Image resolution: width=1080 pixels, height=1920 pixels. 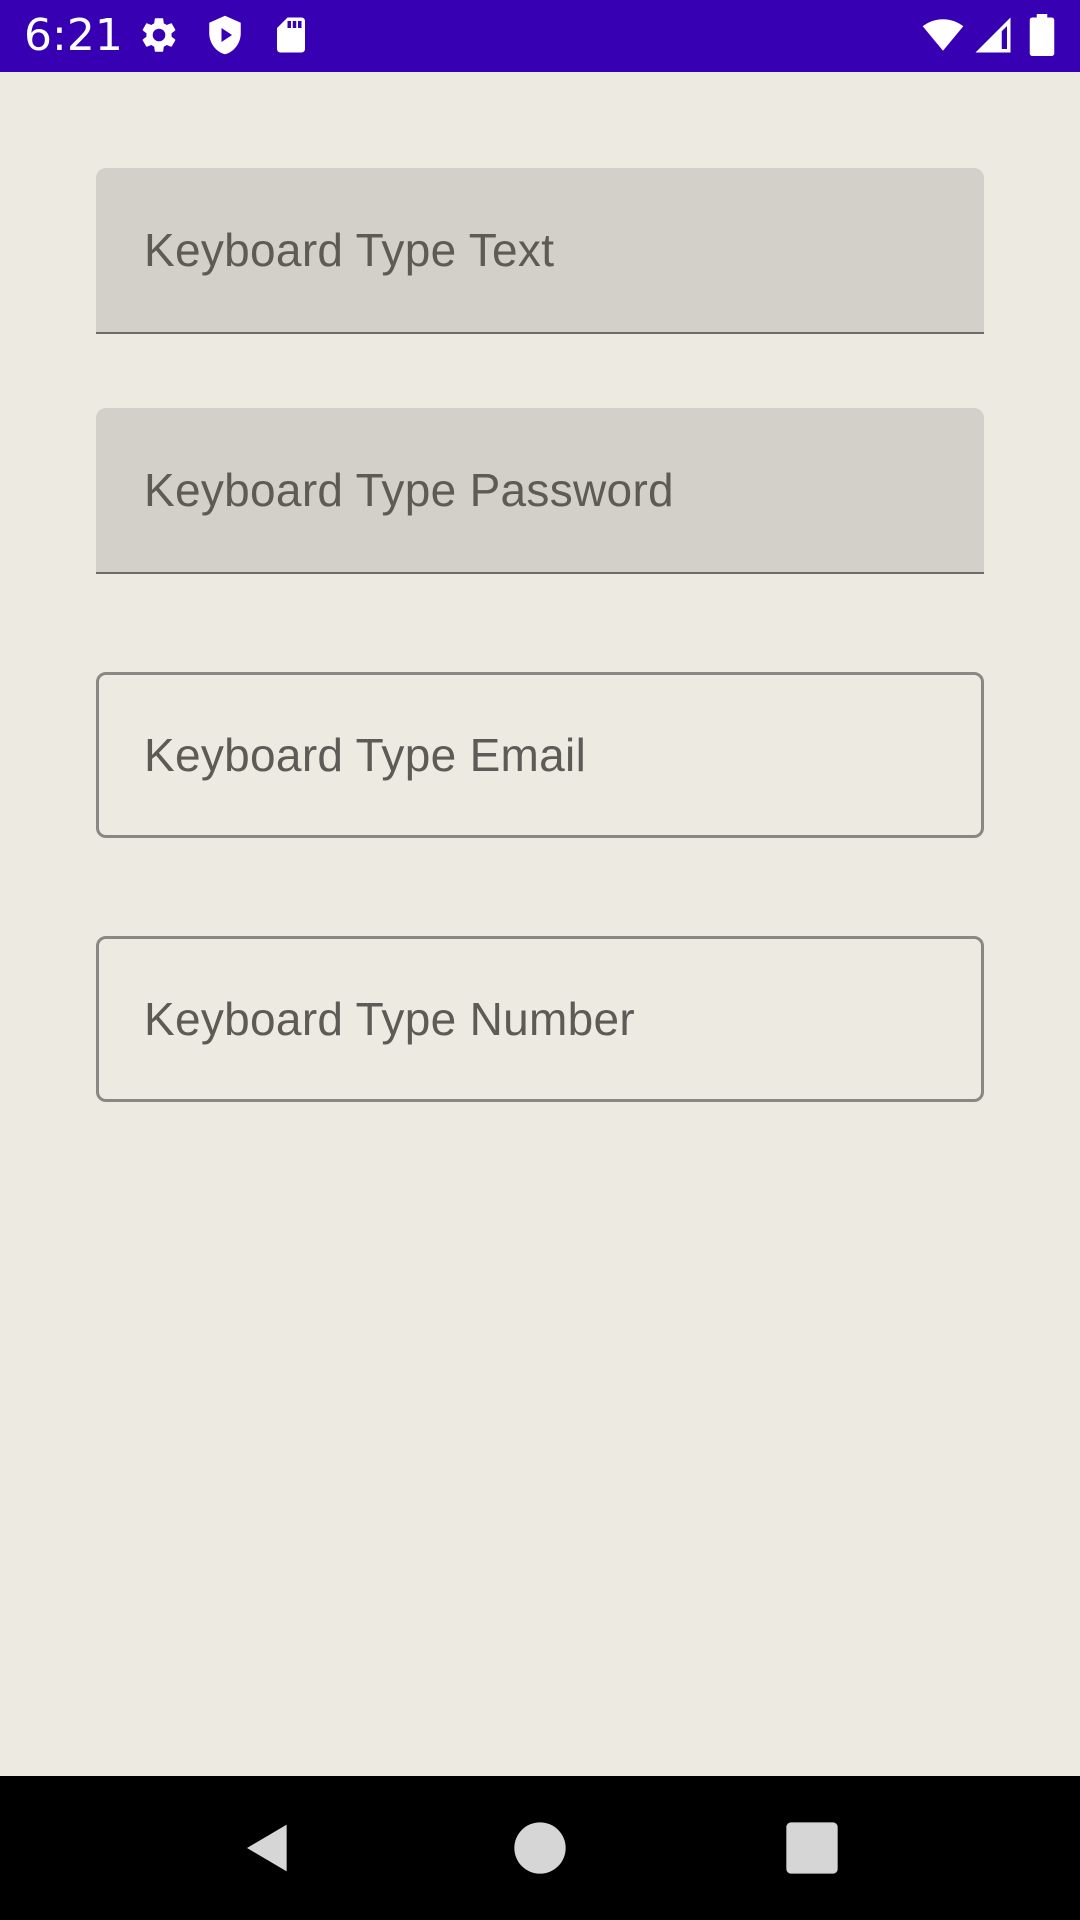 I want to click on keyboard-password-field: Keyboard Type Password, so click(x=540, y=491).